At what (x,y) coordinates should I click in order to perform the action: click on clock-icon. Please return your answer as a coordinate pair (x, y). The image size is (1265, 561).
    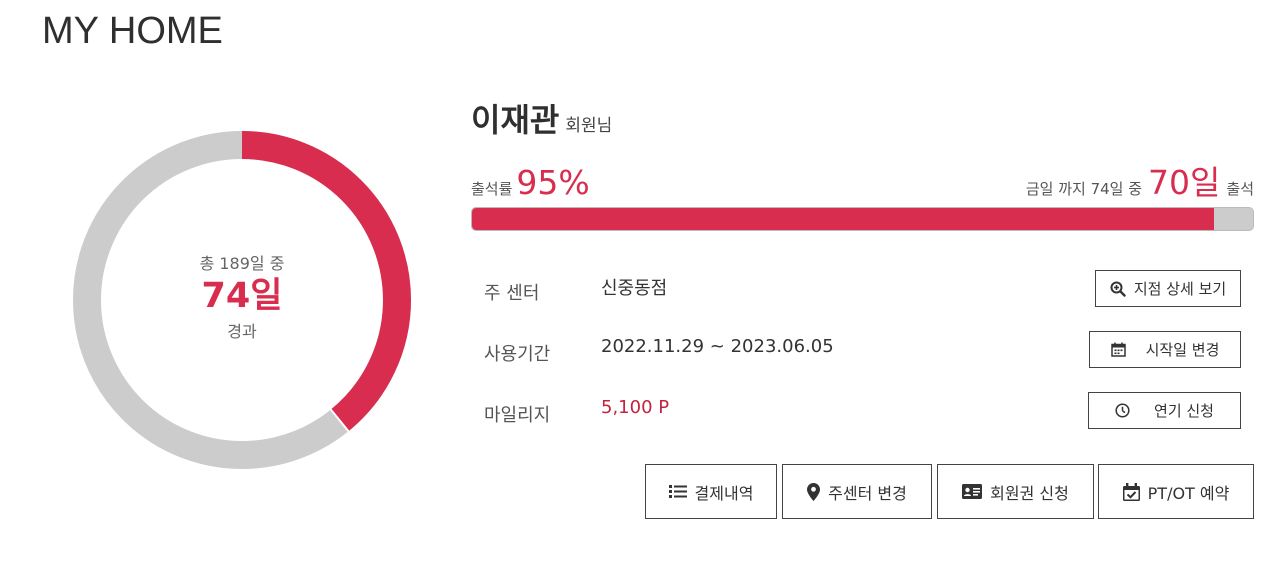
    Looking at the image, I should click on (1122, 410).